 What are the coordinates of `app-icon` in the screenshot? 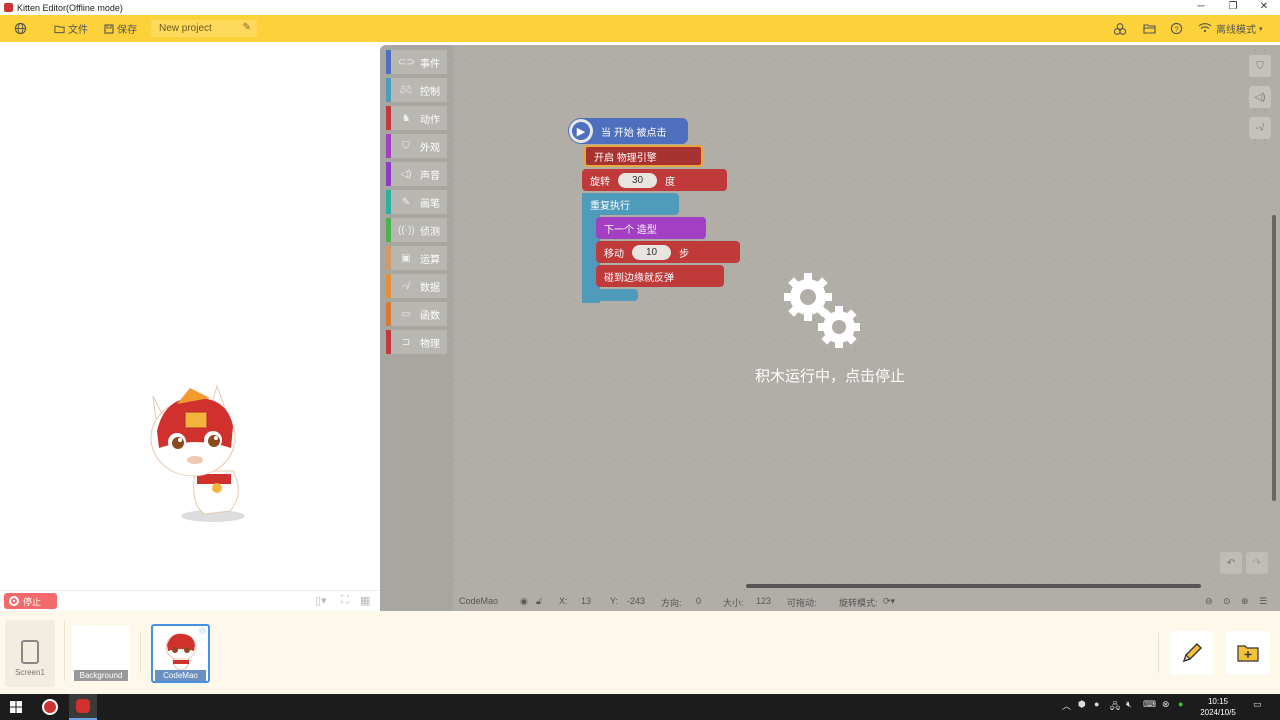 It's located at (8, 7).